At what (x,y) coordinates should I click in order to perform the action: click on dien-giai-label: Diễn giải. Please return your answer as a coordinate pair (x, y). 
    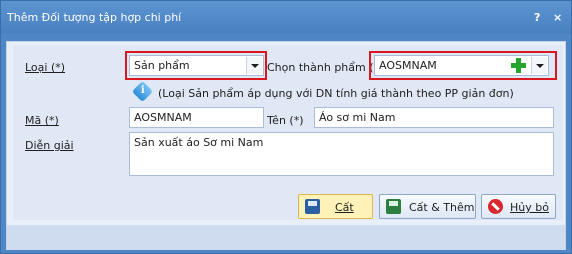
    Looking at the image, I should click on (49, 145).